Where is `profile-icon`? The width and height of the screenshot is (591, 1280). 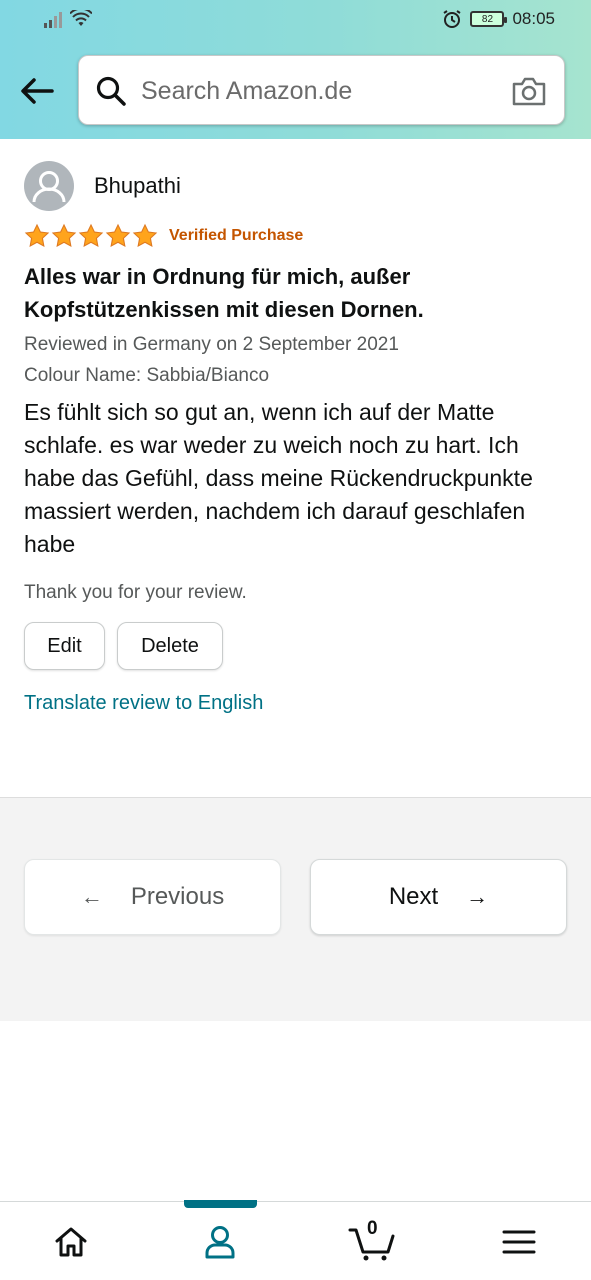
profile-icon is located at coordinates (220, 1242).